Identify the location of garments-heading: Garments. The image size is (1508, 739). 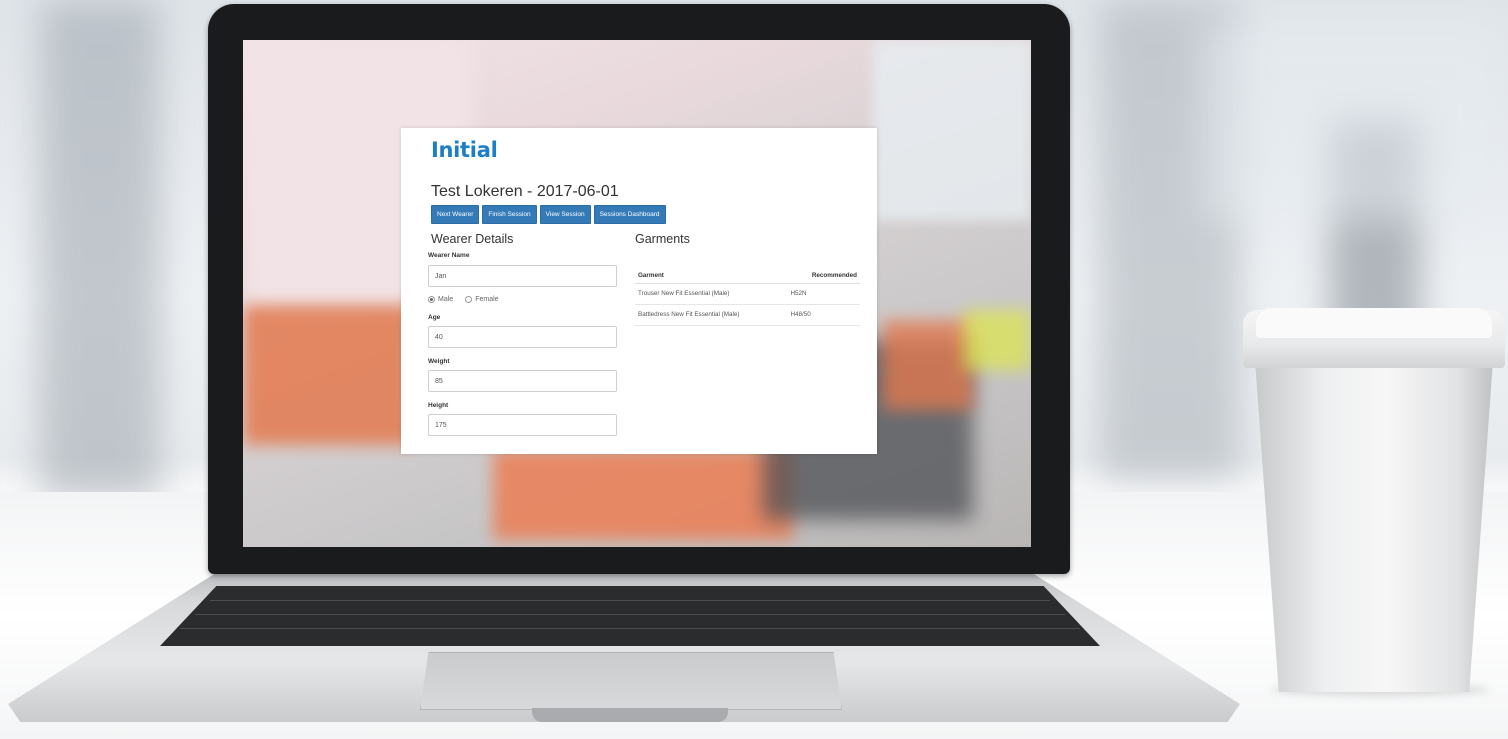
(662, 239).